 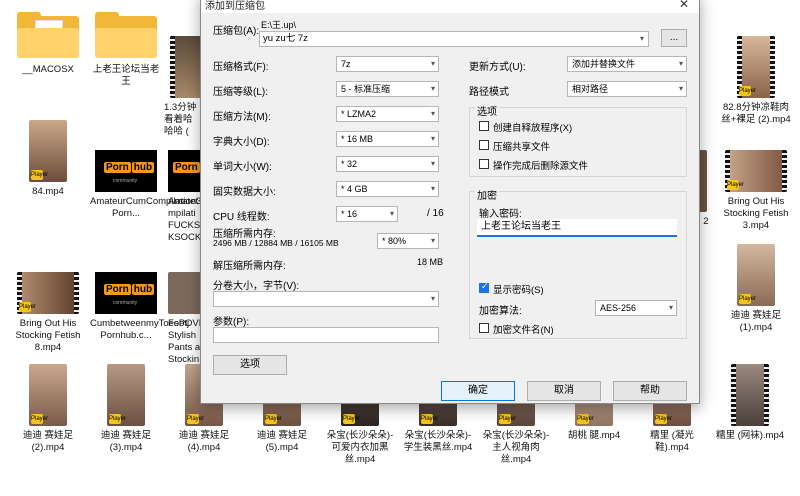 I want to click on desktop-item-video: Footj Stylish Pants a Stockin, so click(x=186, y=319).